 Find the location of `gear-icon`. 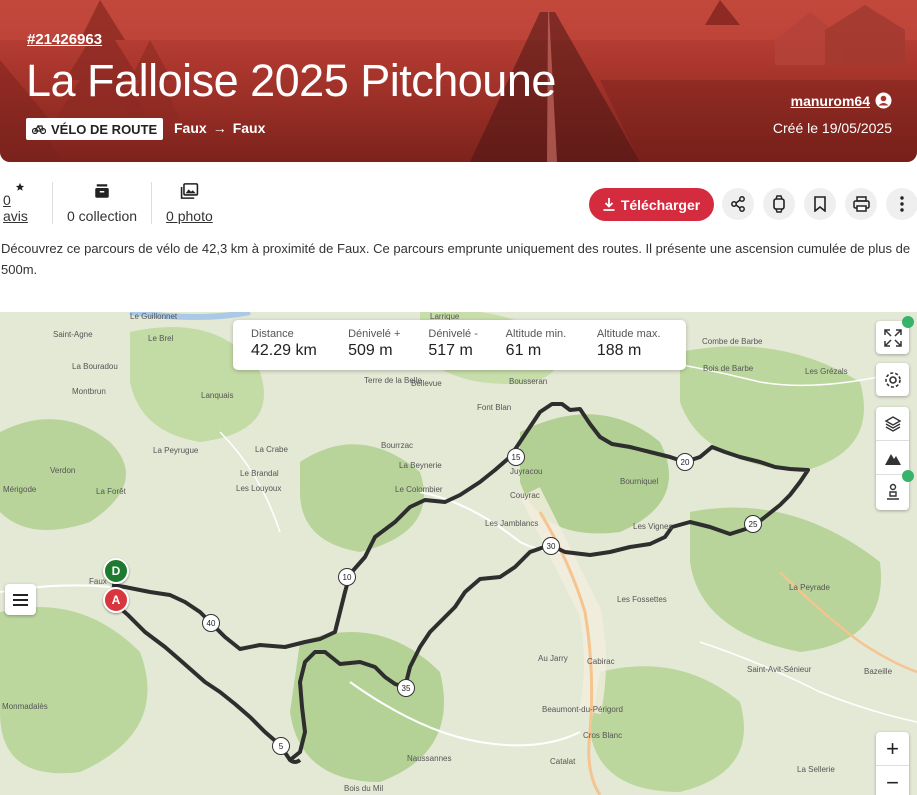

gear-icon is located at coordinates (892, 379).